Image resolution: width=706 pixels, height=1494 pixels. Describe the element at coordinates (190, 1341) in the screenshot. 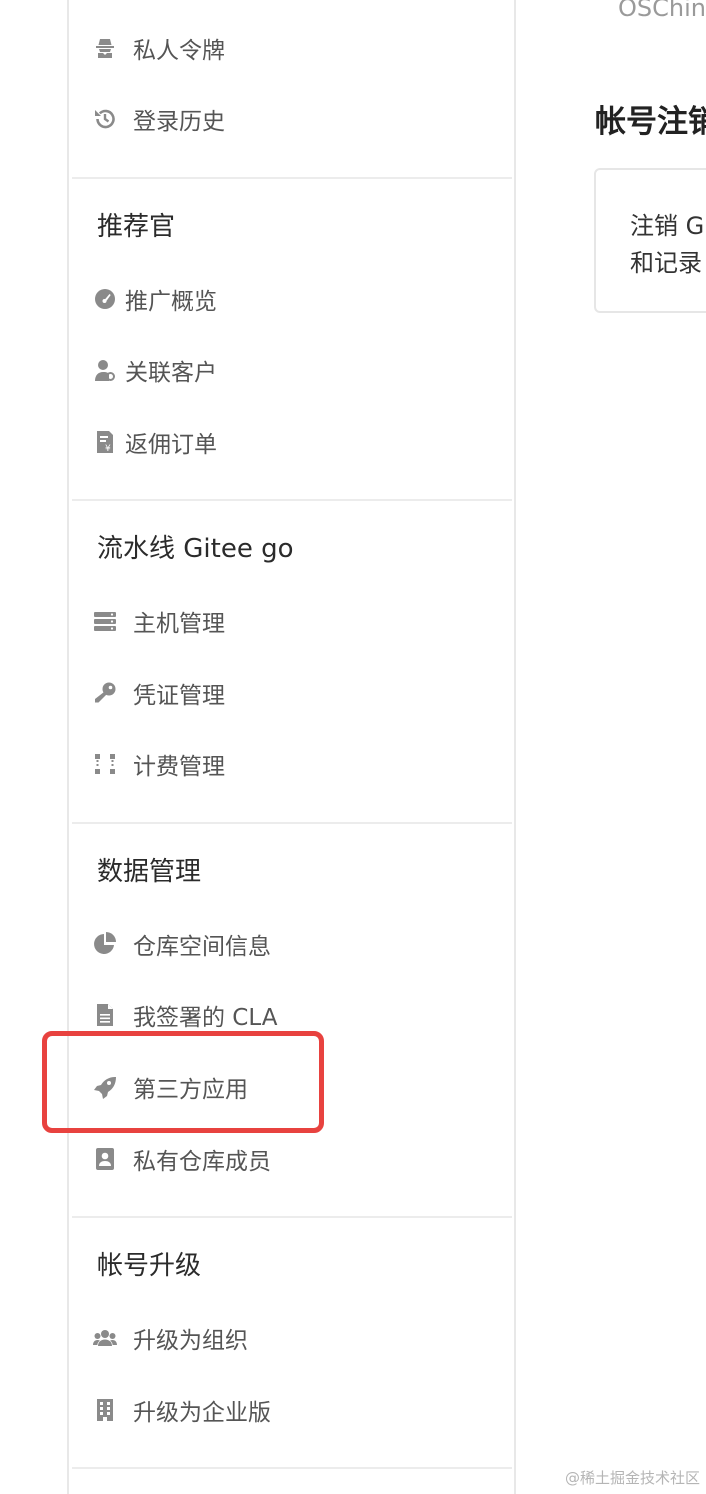

I see `sidebar-item-label: 升级为组织` at that location.